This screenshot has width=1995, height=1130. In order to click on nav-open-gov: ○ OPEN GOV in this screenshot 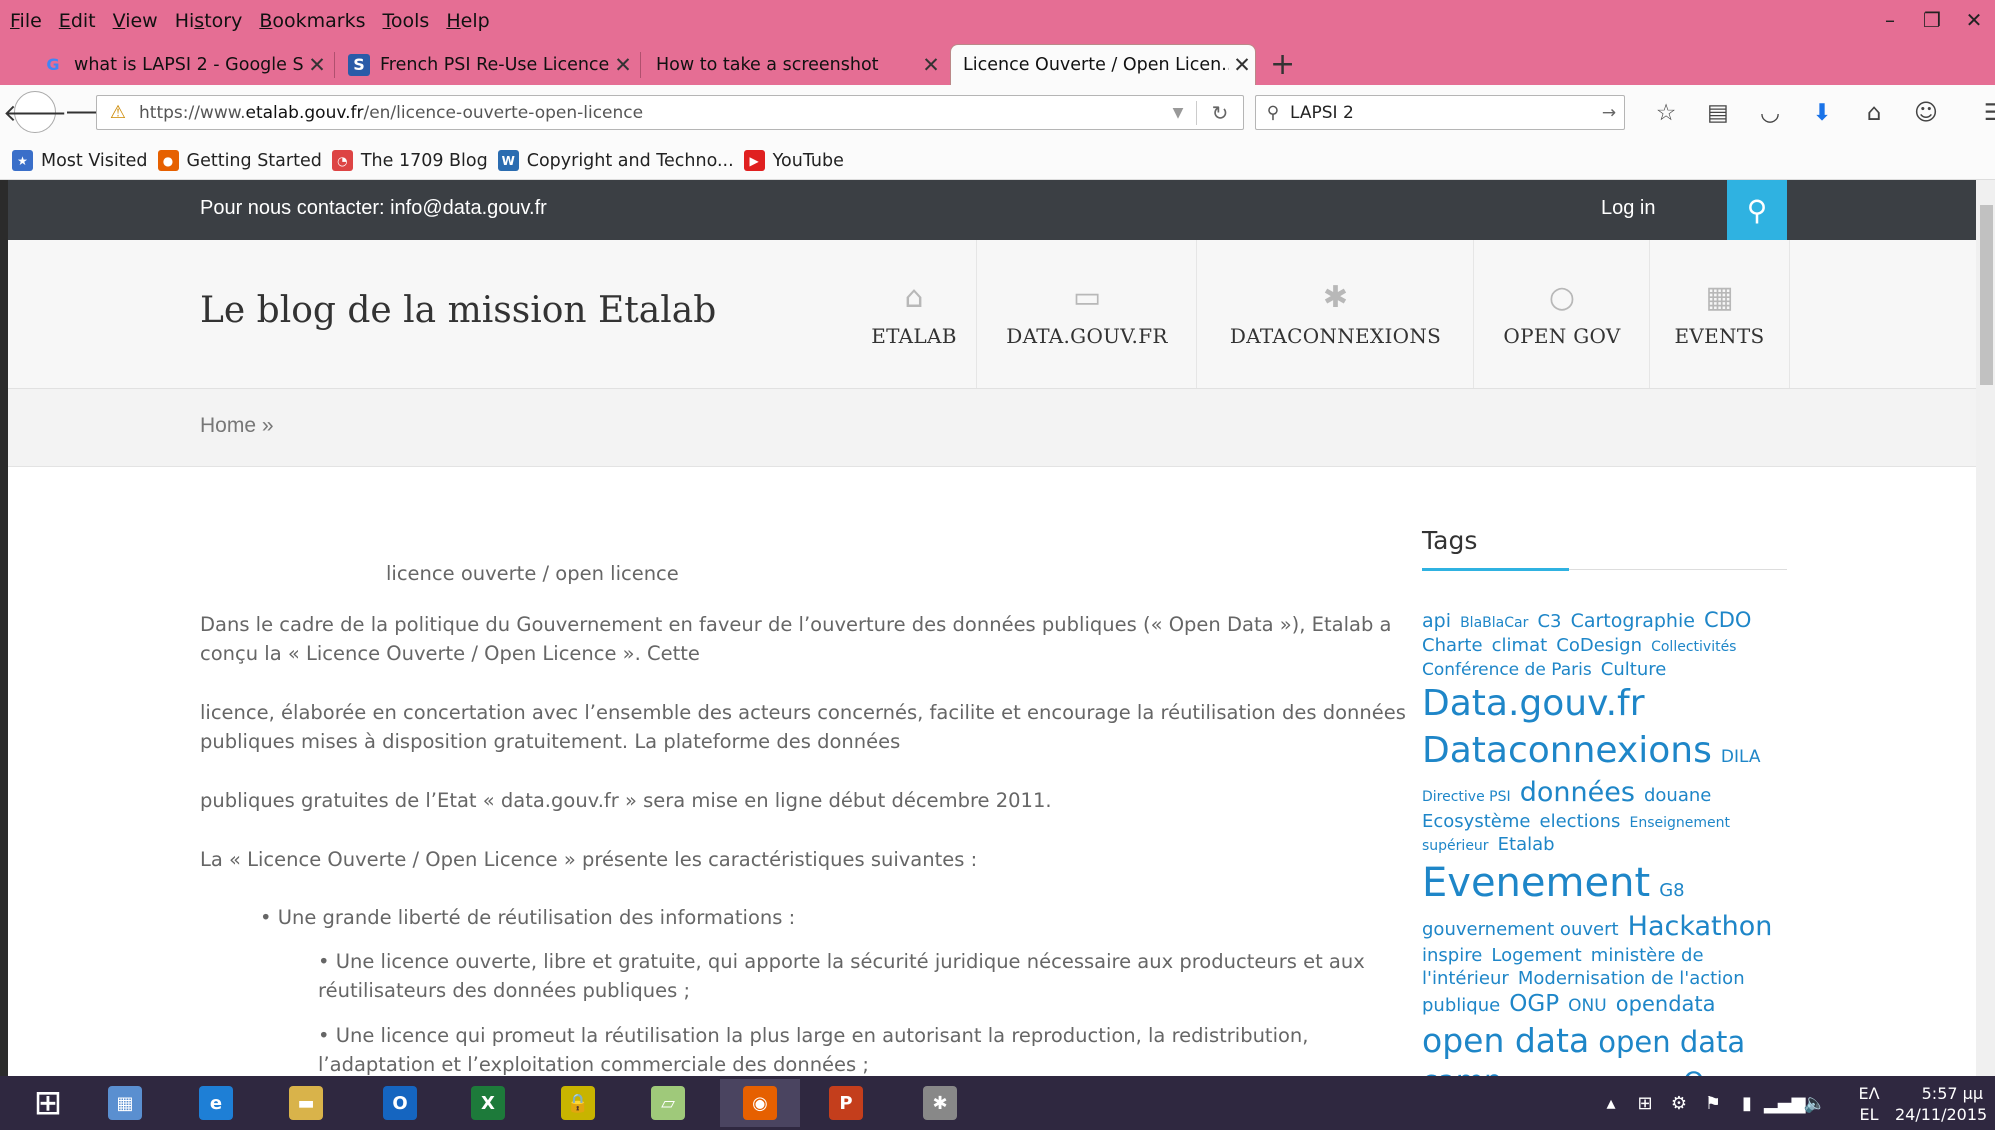, I will do `click(1561, 314)`.